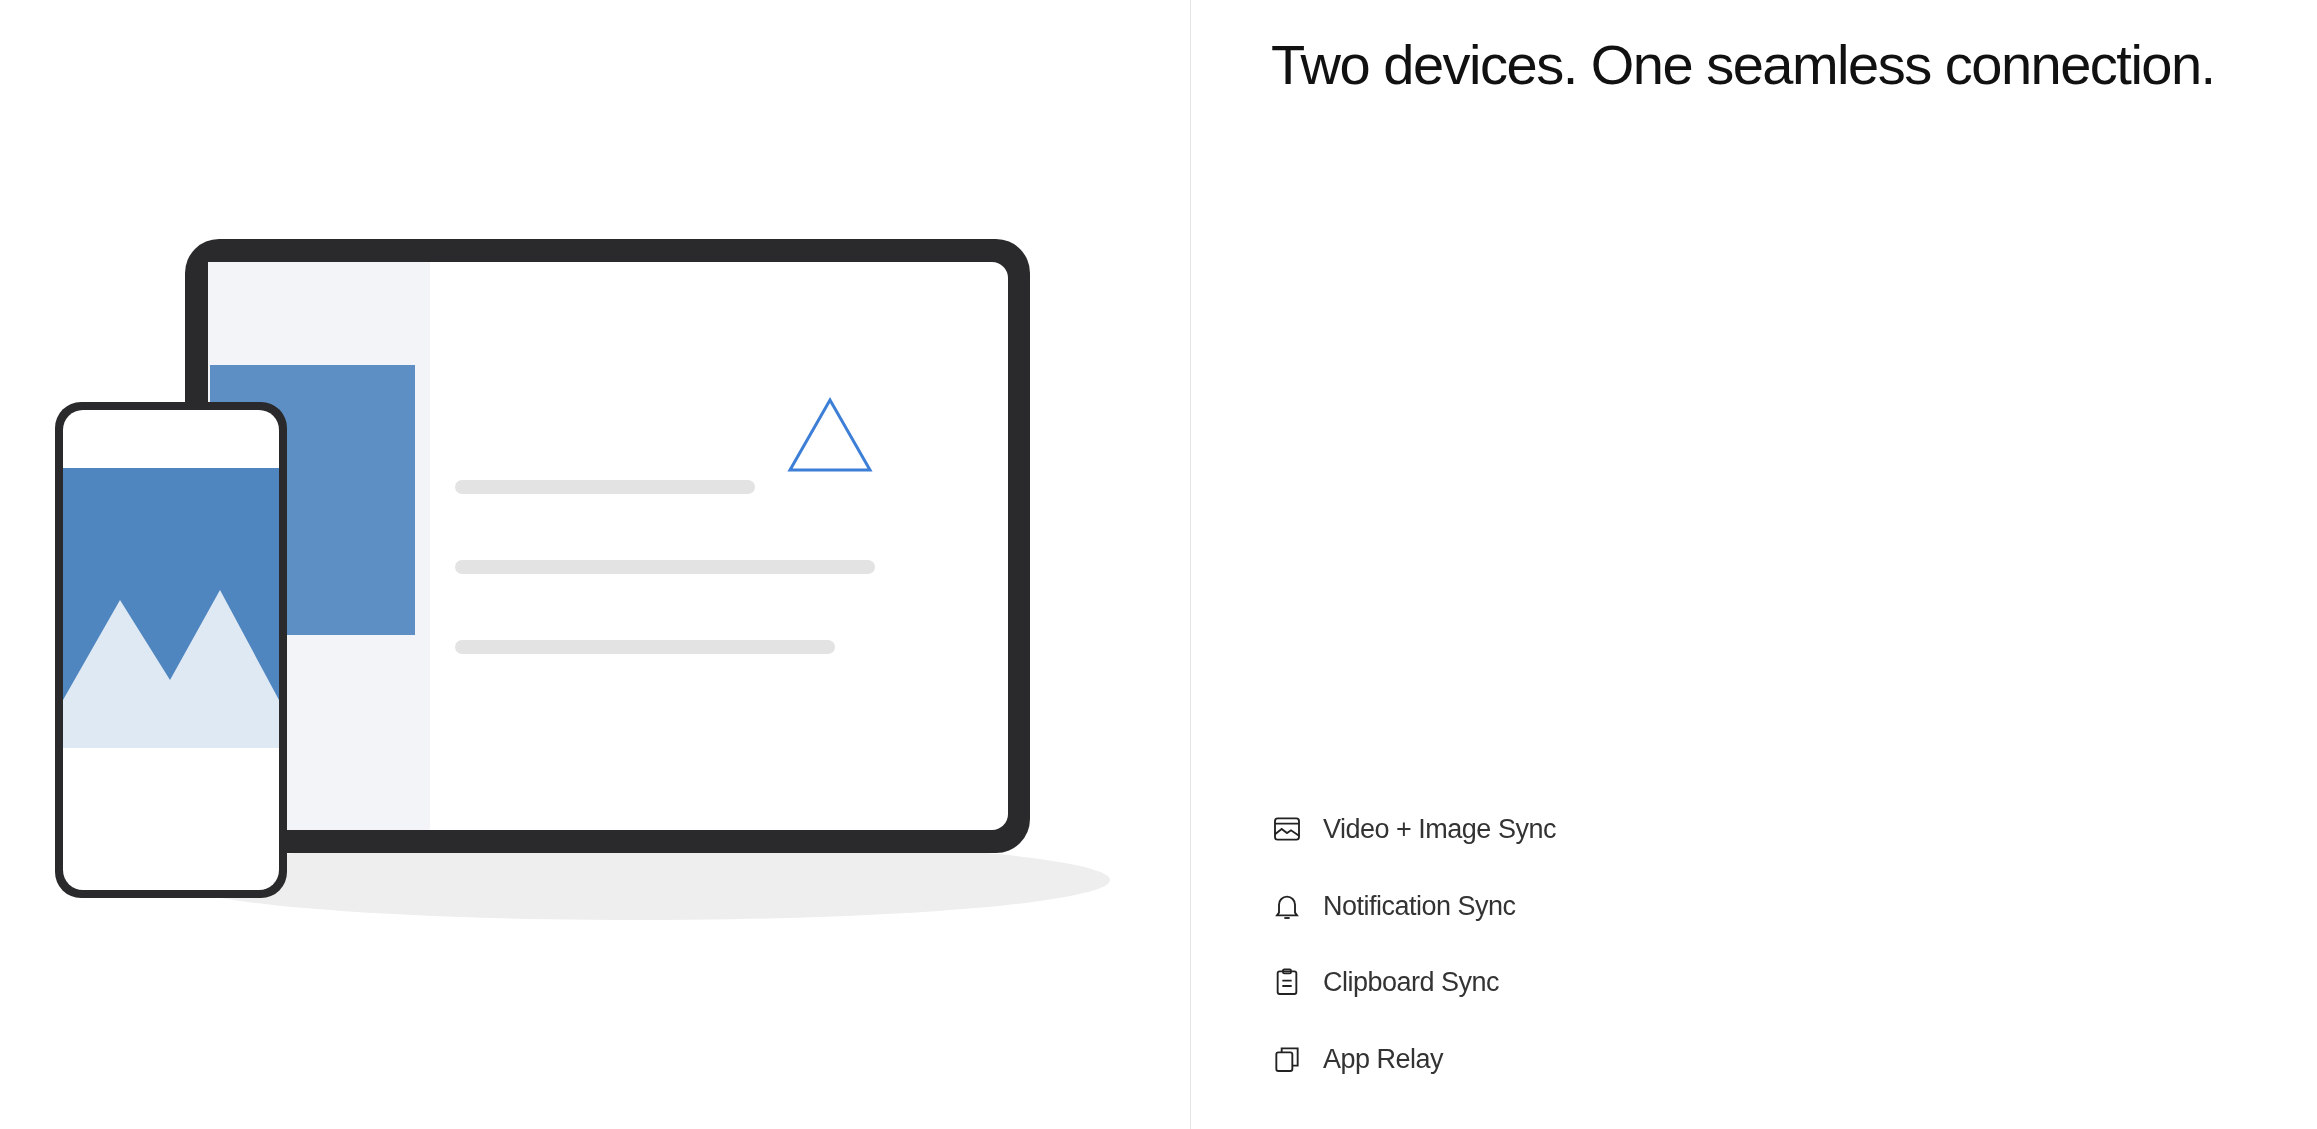 The height and width of the screenshot is (1129, 2317). What do you see at coordinates (1411, 982) in the screenshot?
I see `feature-label: Clipboard Sync` at bounding box center [1411, 982].